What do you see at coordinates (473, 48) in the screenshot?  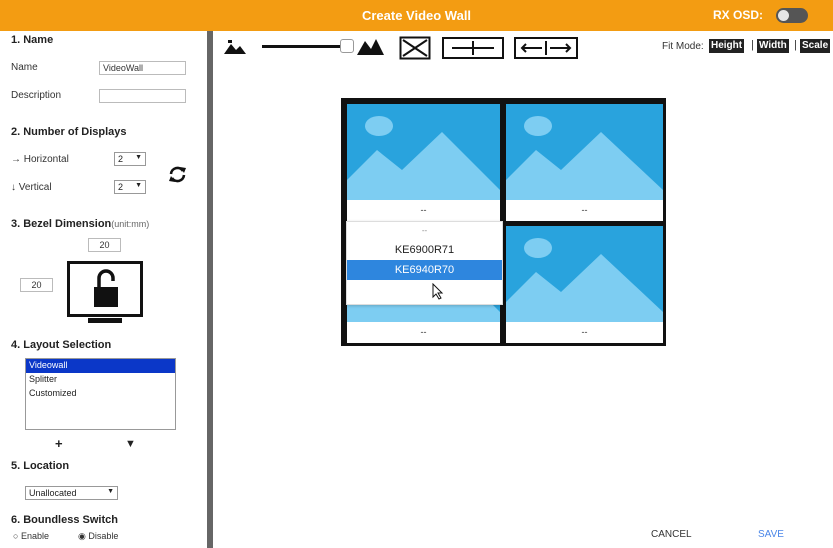 I see `fit-vertical-icon` at bounding box center [473, 48].